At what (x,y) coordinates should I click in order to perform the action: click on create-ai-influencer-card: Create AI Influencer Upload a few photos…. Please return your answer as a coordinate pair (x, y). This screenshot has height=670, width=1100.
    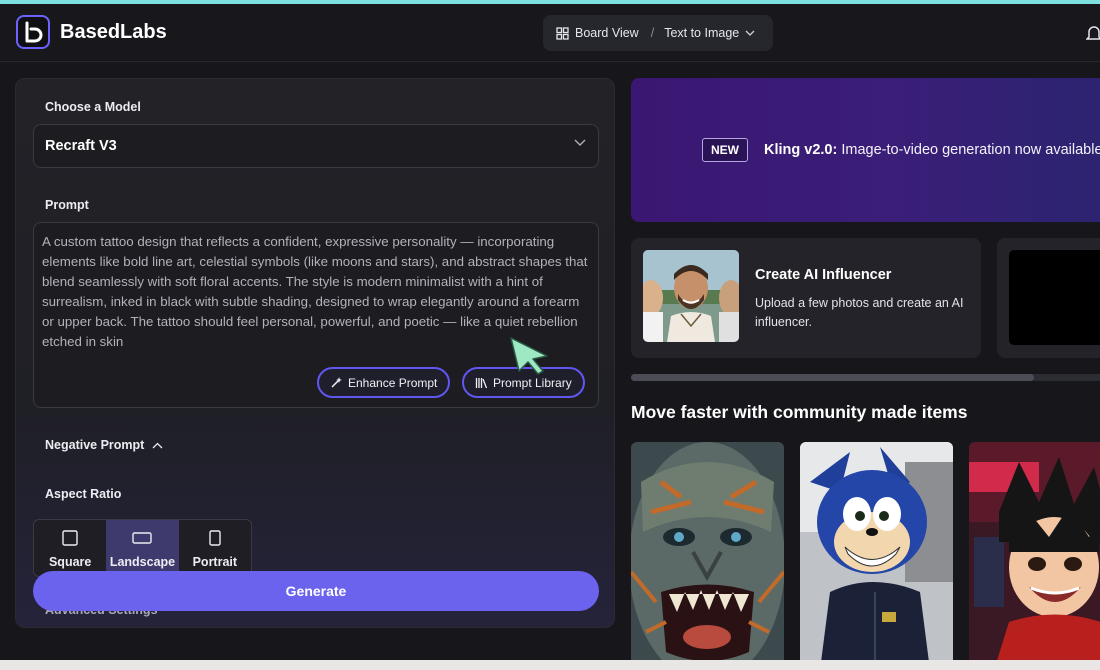
    Looking at the image, I should click on (806, 298).